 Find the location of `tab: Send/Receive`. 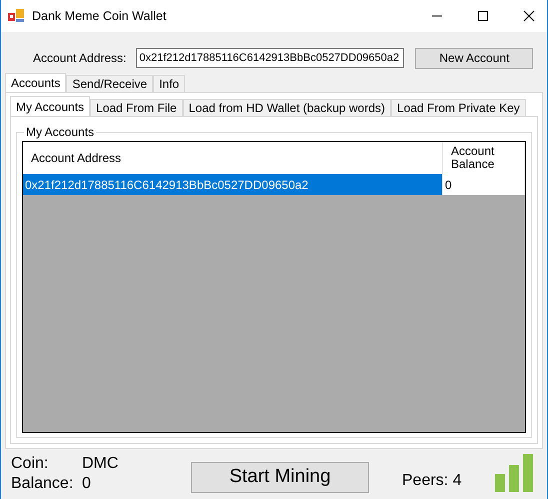

tab: Send/Receive is located at coordinates (110, 83).